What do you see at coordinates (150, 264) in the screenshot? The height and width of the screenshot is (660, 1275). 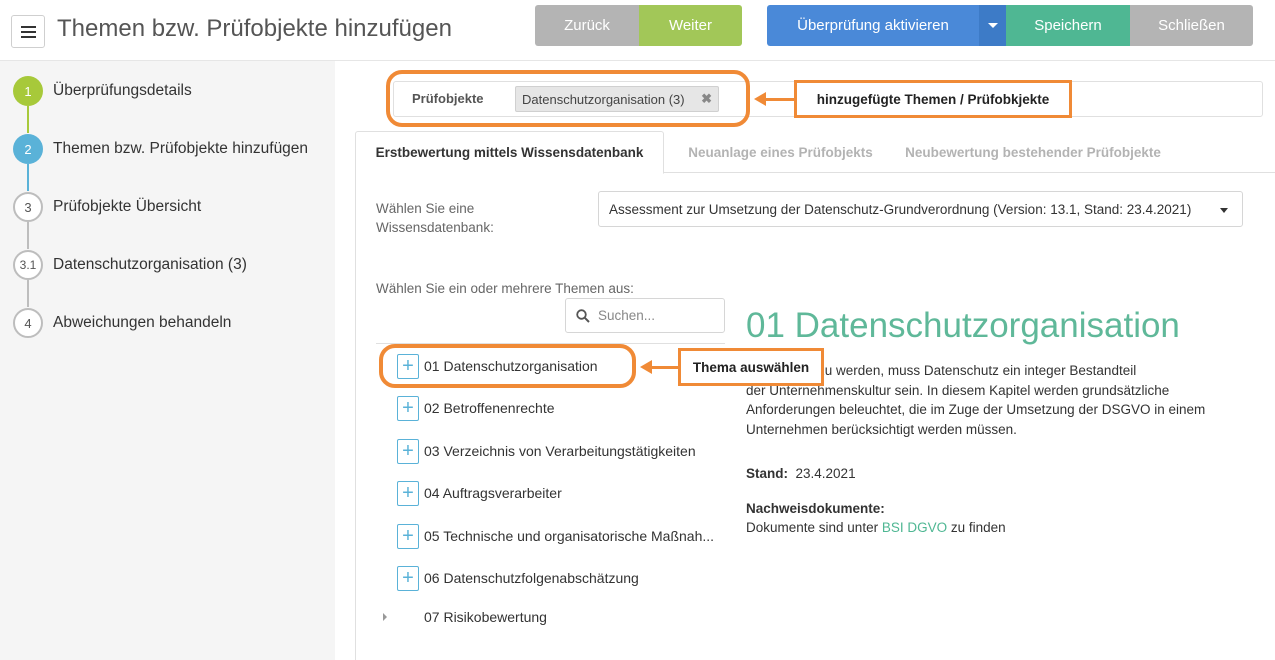 I see `step-label: Datenschutzorganisation (3)` at bounding box center [150, 264].